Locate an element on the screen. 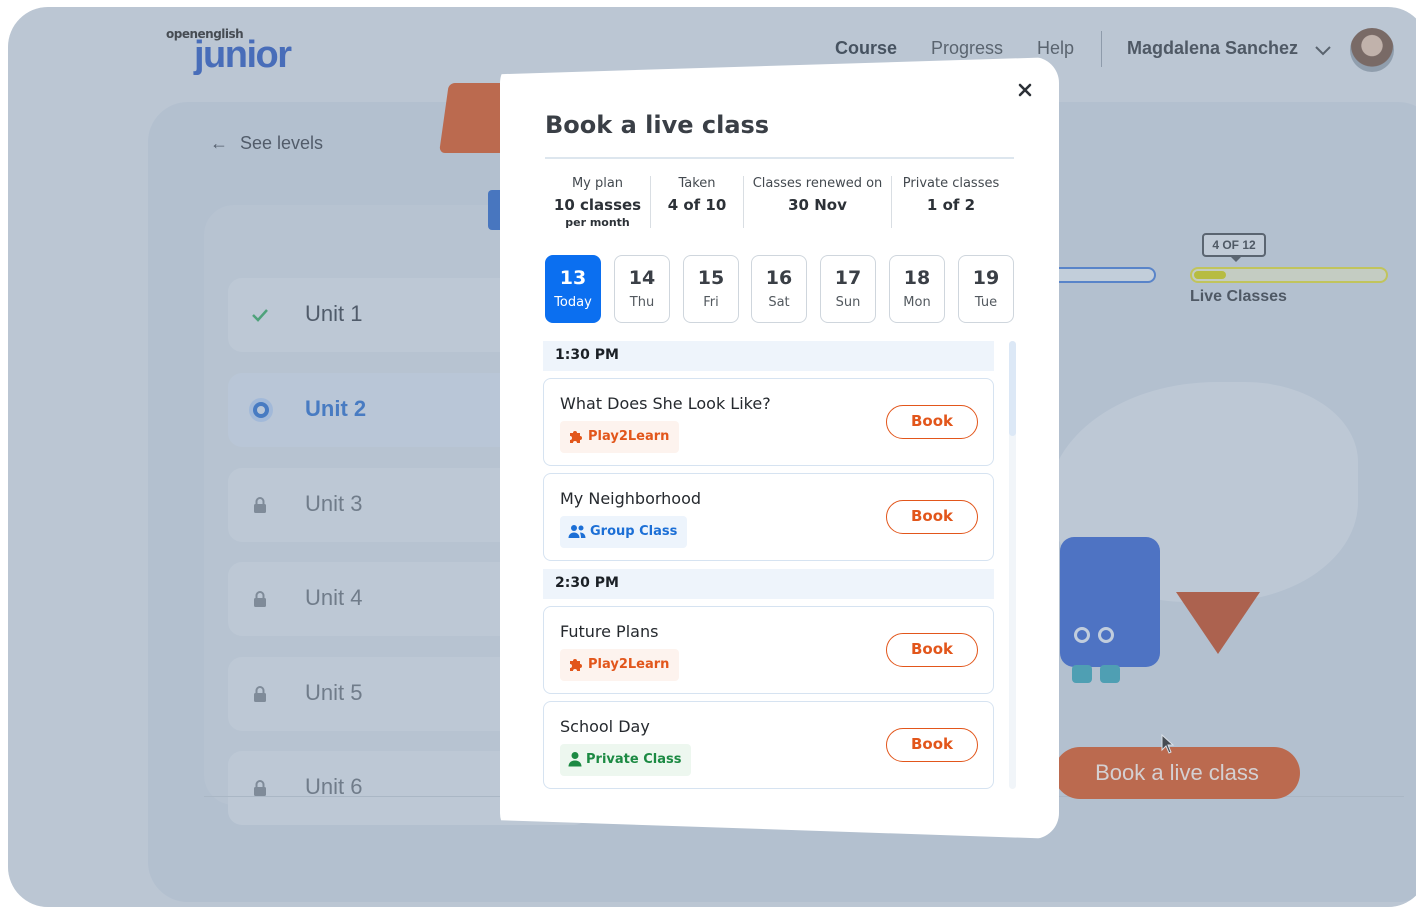 The height and width of the screenshot is (907, 1416). class-type-label: Private Class is located at coordinates (634, 759).